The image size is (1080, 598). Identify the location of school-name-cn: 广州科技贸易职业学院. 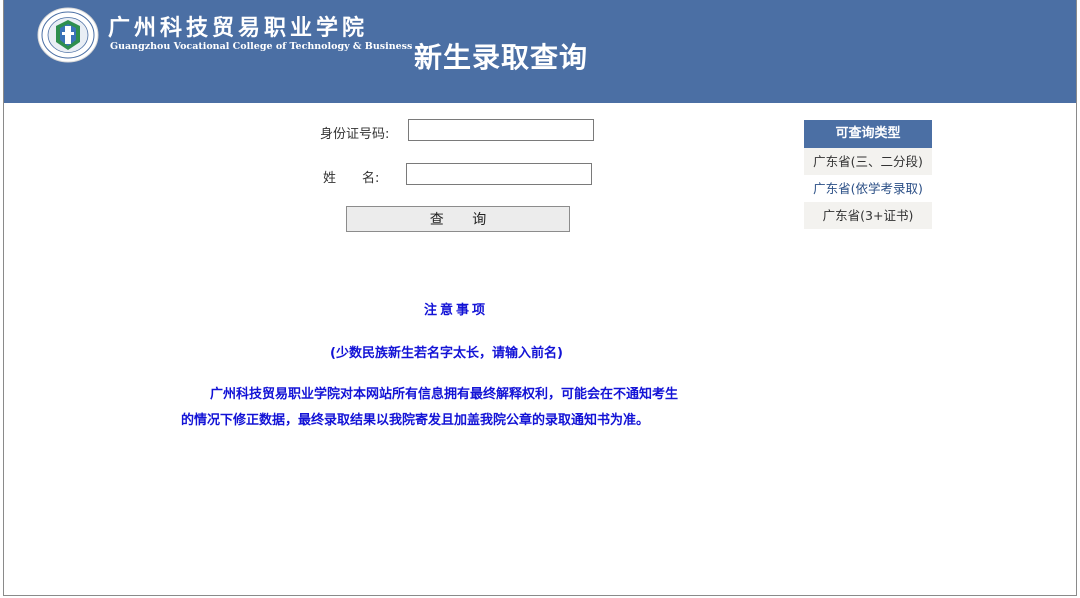
(238, 28).